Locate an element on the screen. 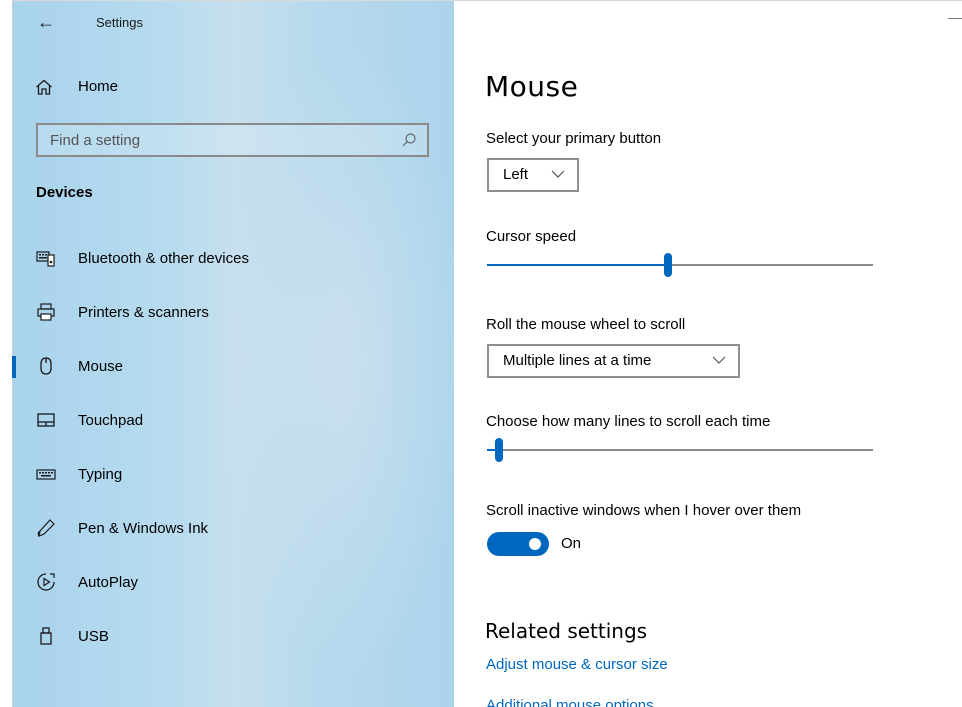  printer-icon is located at coordinates (46, 312).